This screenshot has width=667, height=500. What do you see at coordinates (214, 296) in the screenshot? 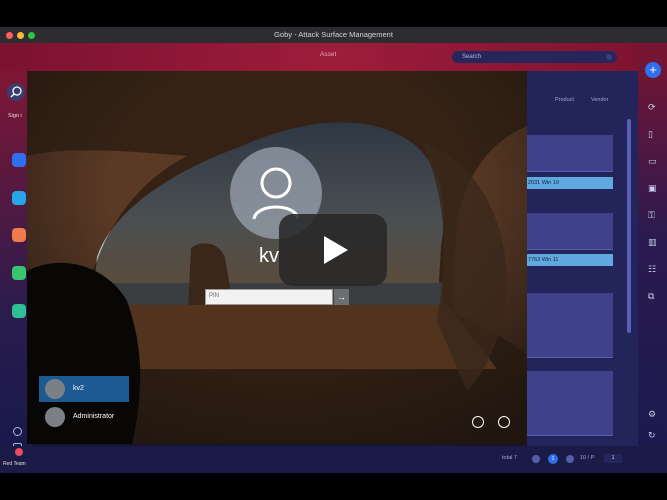
I see `pin-placeholder: PIN` at bounding box center [214, 296].